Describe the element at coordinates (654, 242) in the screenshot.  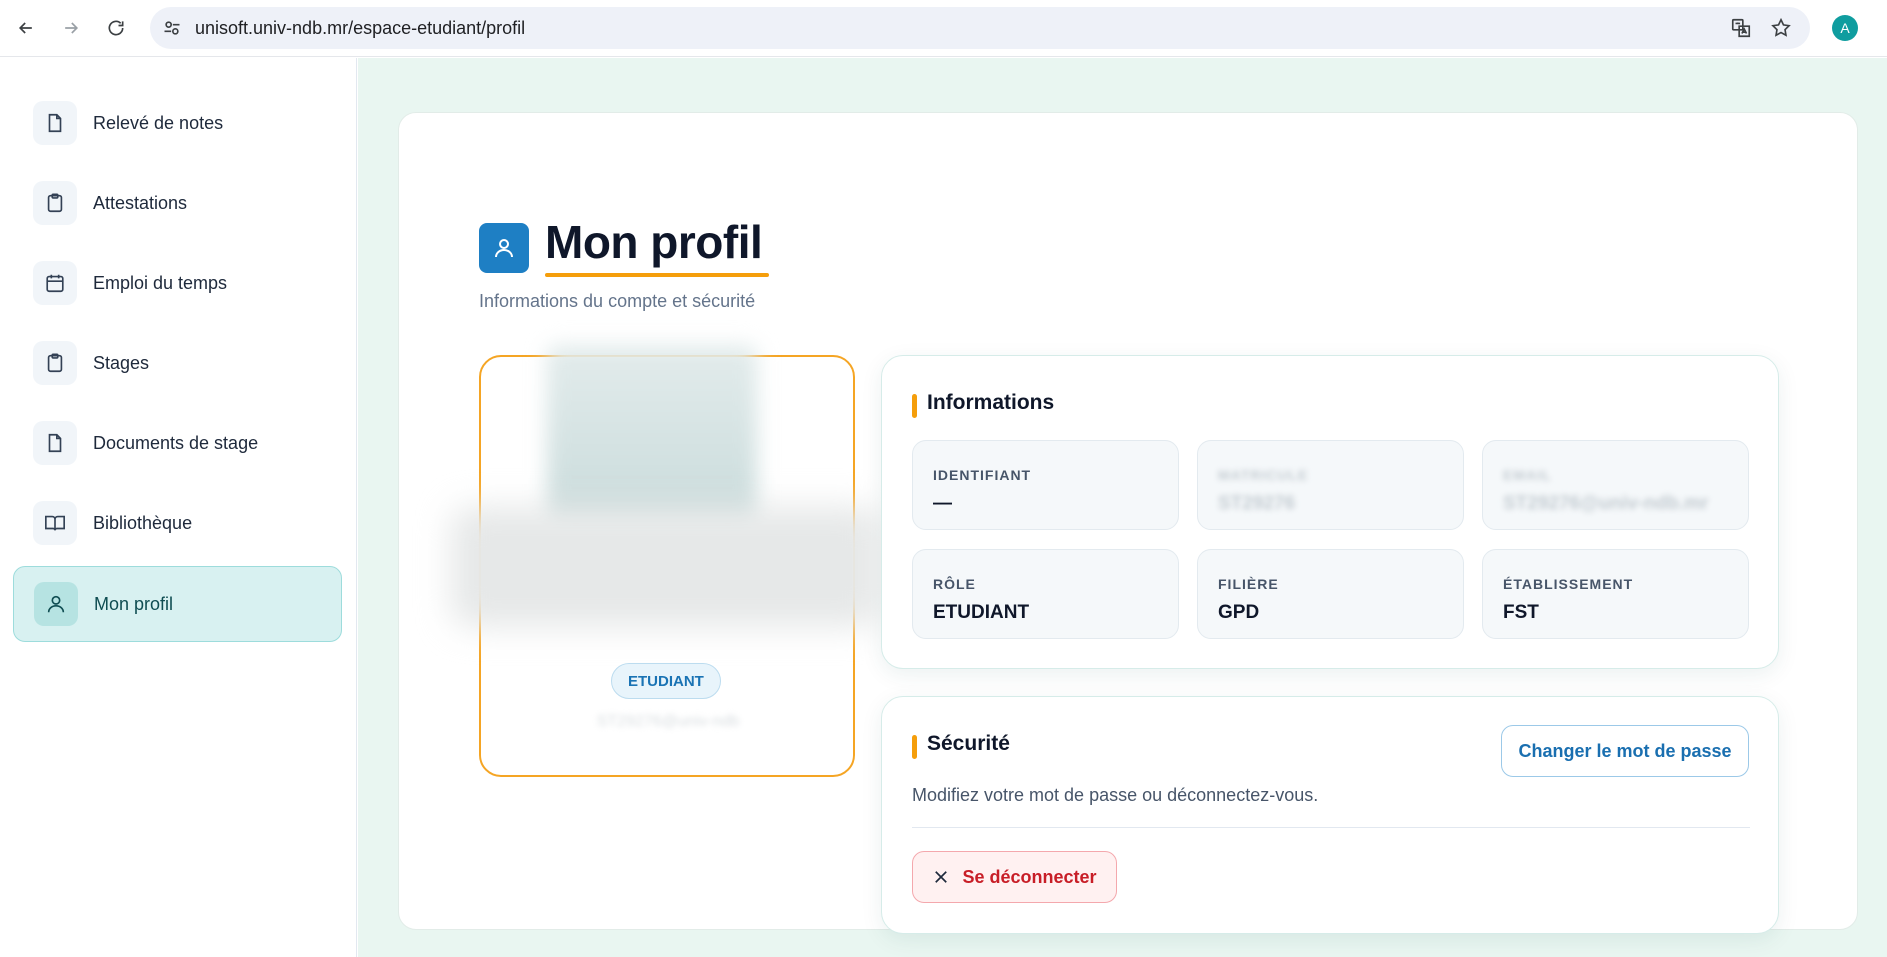
I see `page-title: Mon profil` at that location.